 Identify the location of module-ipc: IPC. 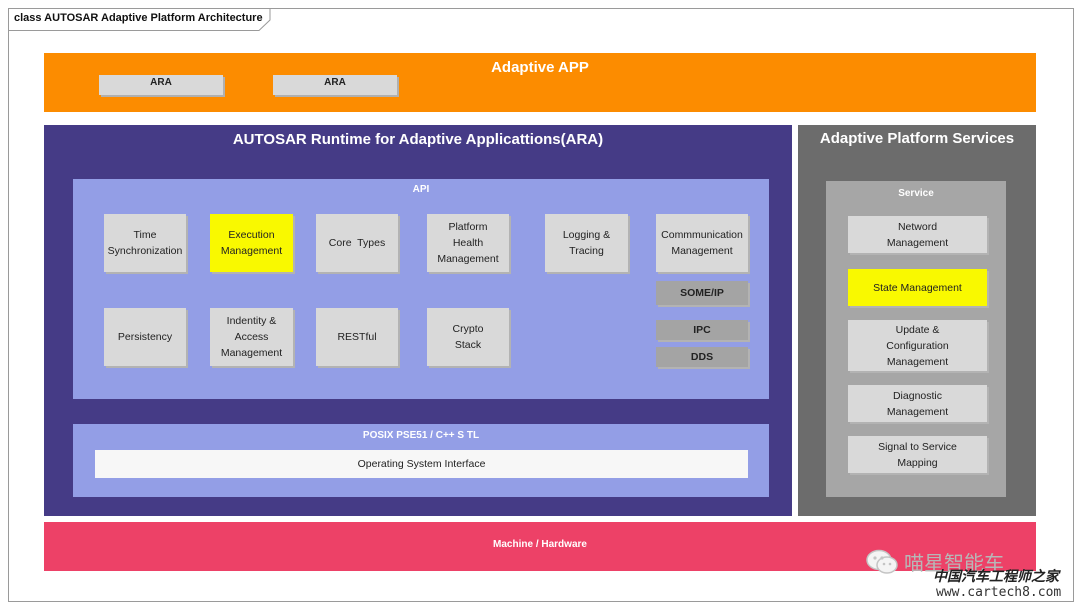
(702, 330).